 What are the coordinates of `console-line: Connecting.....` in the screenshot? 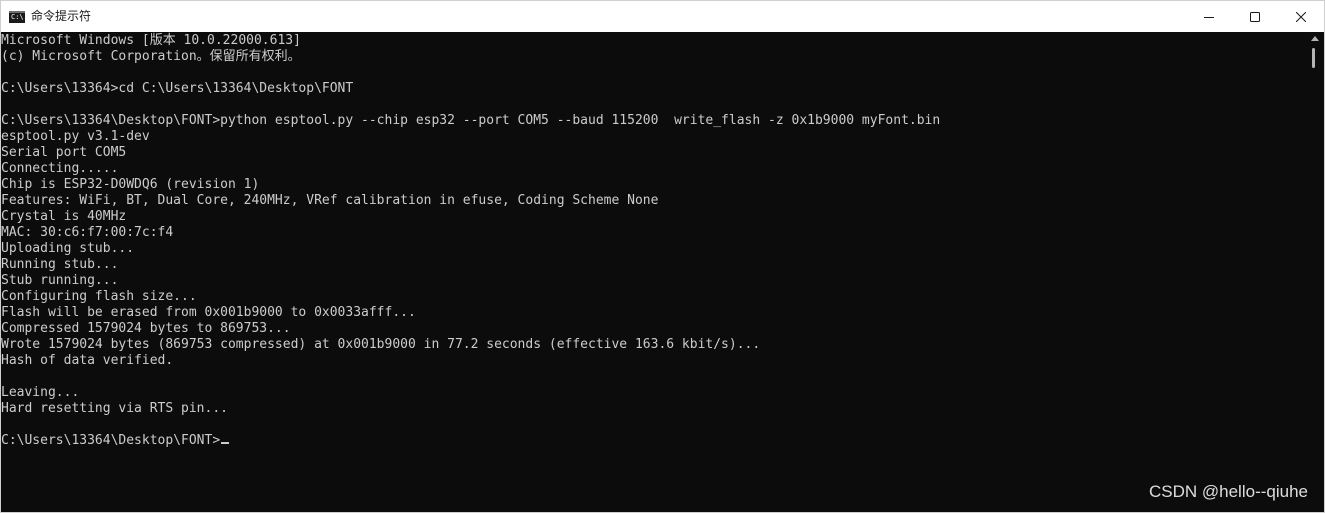 It's located at (60, 168).